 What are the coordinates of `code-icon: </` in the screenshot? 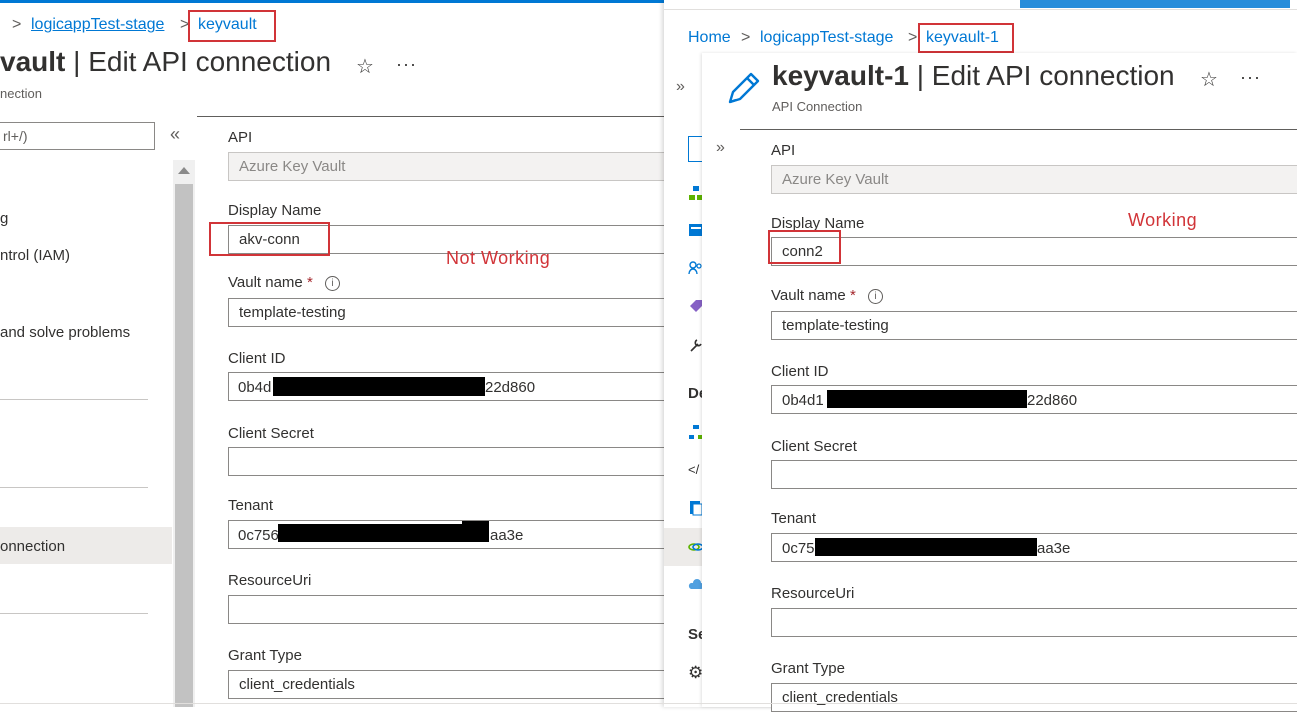 It's located at (694, 469).